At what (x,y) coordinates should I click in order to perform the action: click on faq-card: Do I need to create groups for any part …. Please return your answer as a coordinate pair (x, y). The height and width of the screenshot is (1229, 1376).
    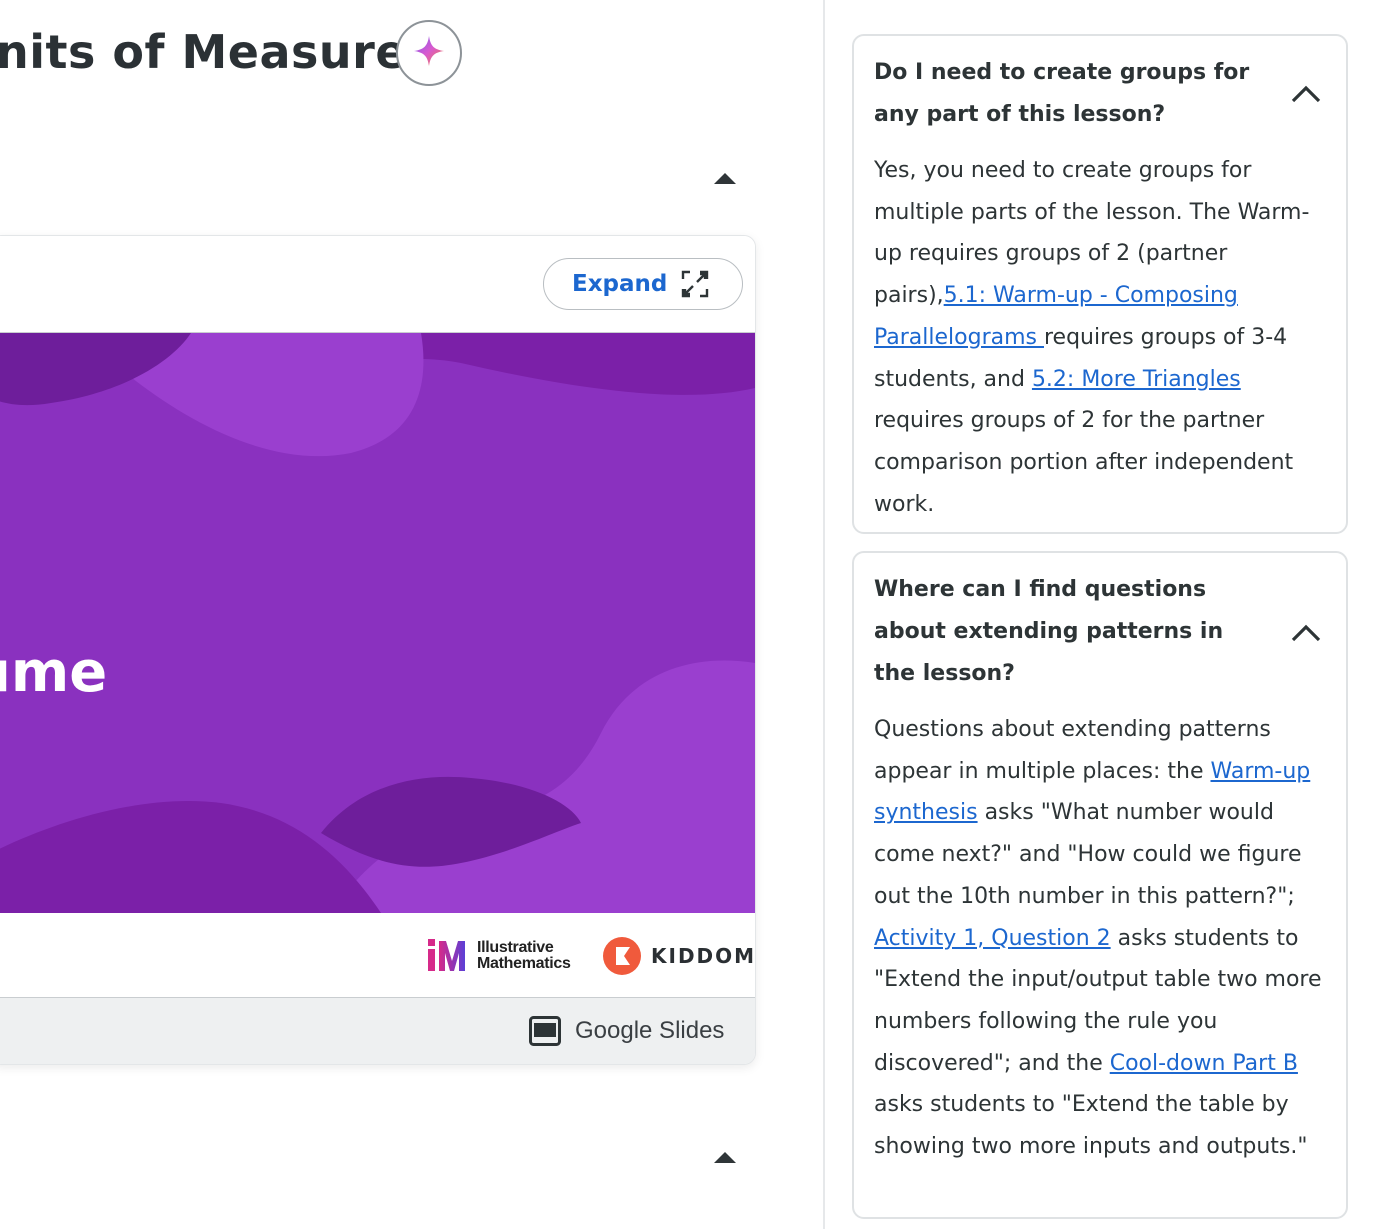
    Looking at the image, I should click on (1100, 284).